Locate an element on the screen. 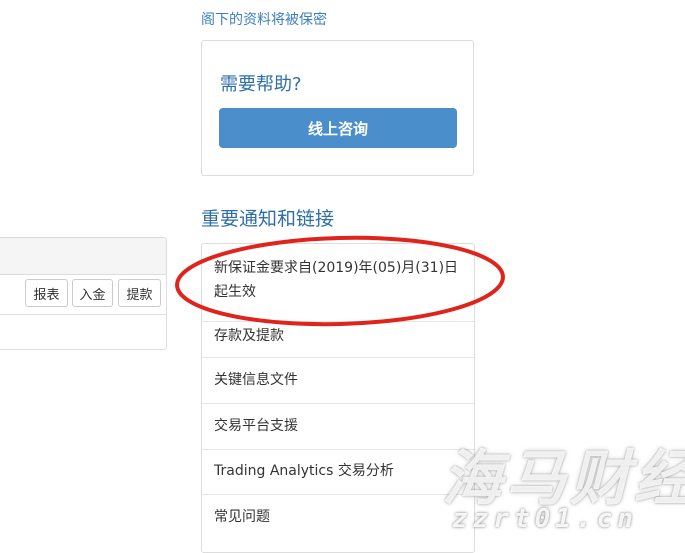  account-action-row: 报表 入金 提款 is located at coordinates (83, 294).